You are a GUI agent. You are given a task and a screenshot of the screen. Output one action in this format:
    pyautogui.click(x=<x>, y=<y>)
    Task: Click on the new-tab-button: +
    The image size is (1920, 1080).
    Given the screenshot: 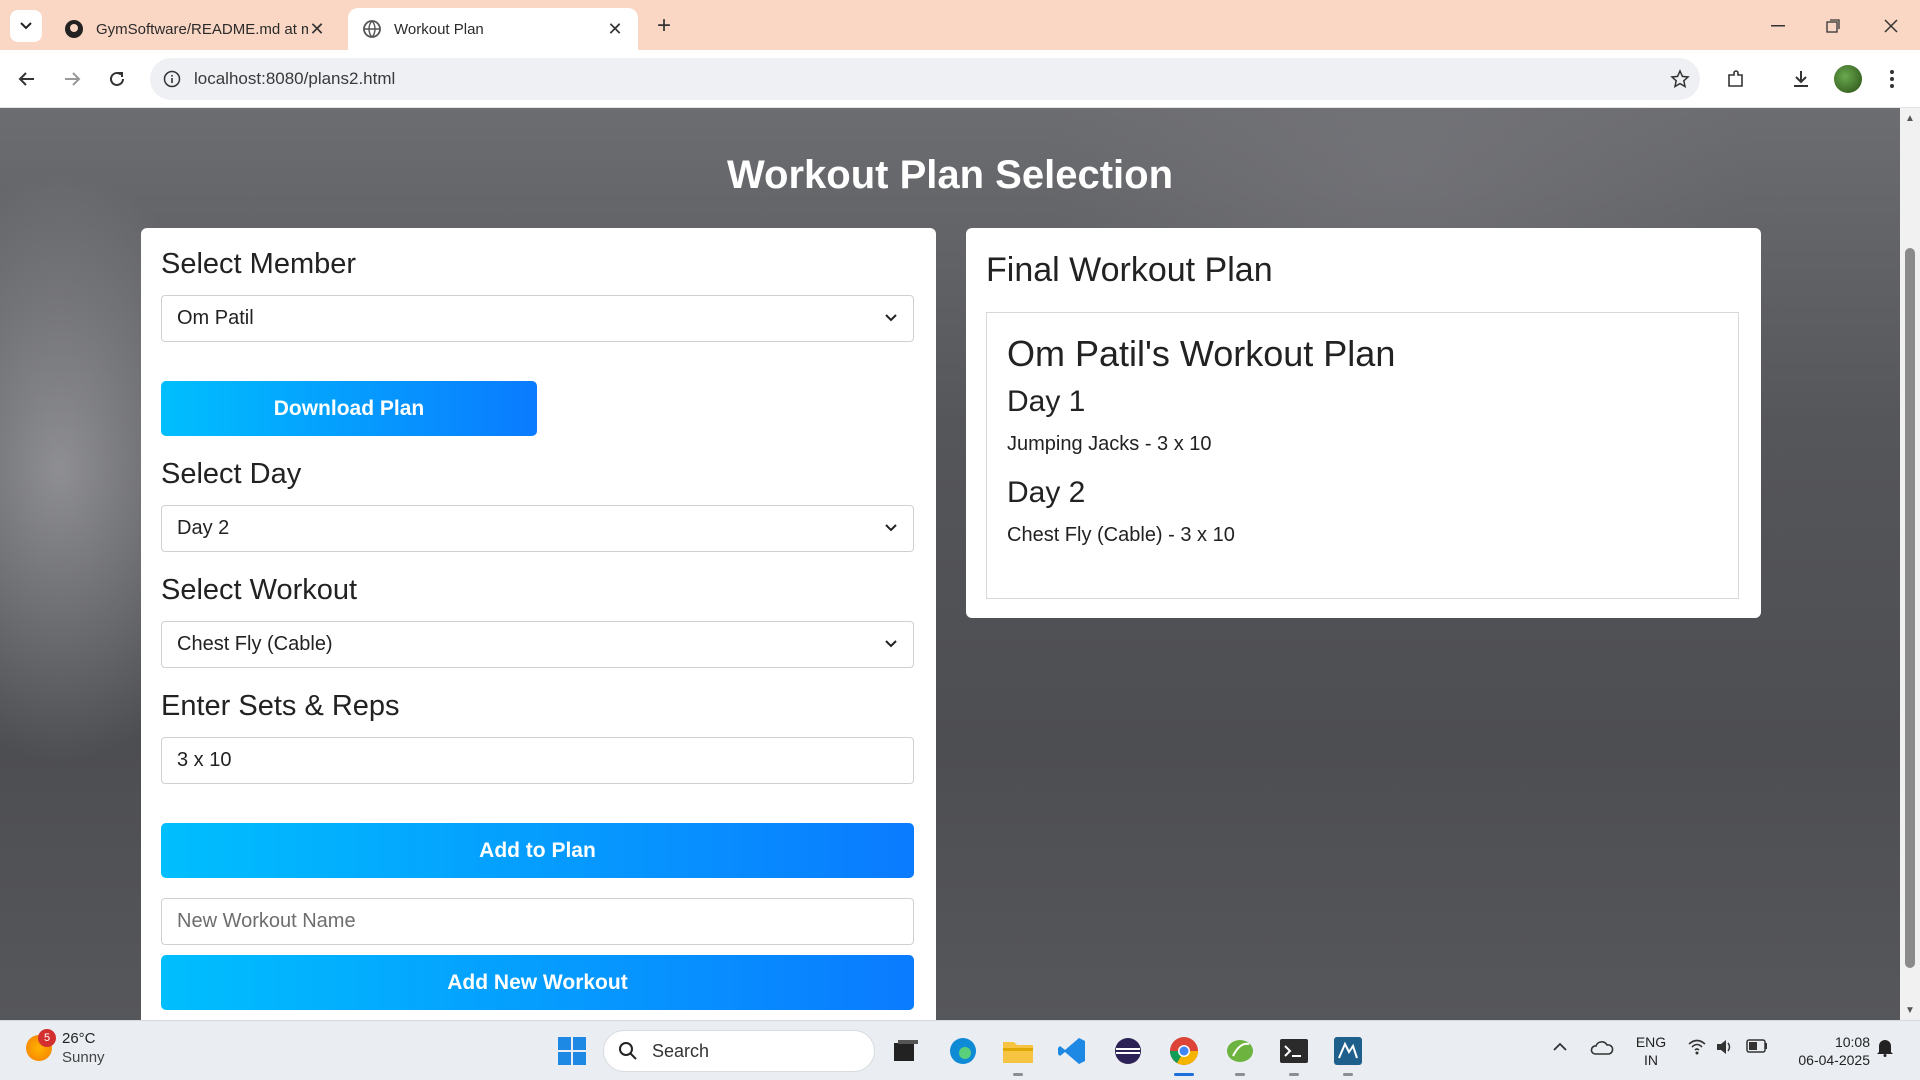 What is the action you would take?
    pyautogui.click(x=664, y=26)
    